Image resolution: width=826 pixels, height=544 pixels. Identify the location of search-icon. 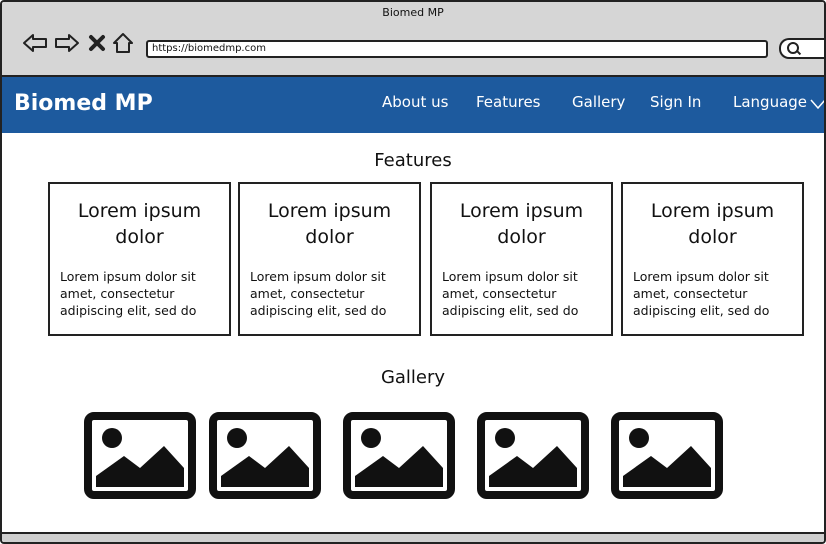
(793, 48).